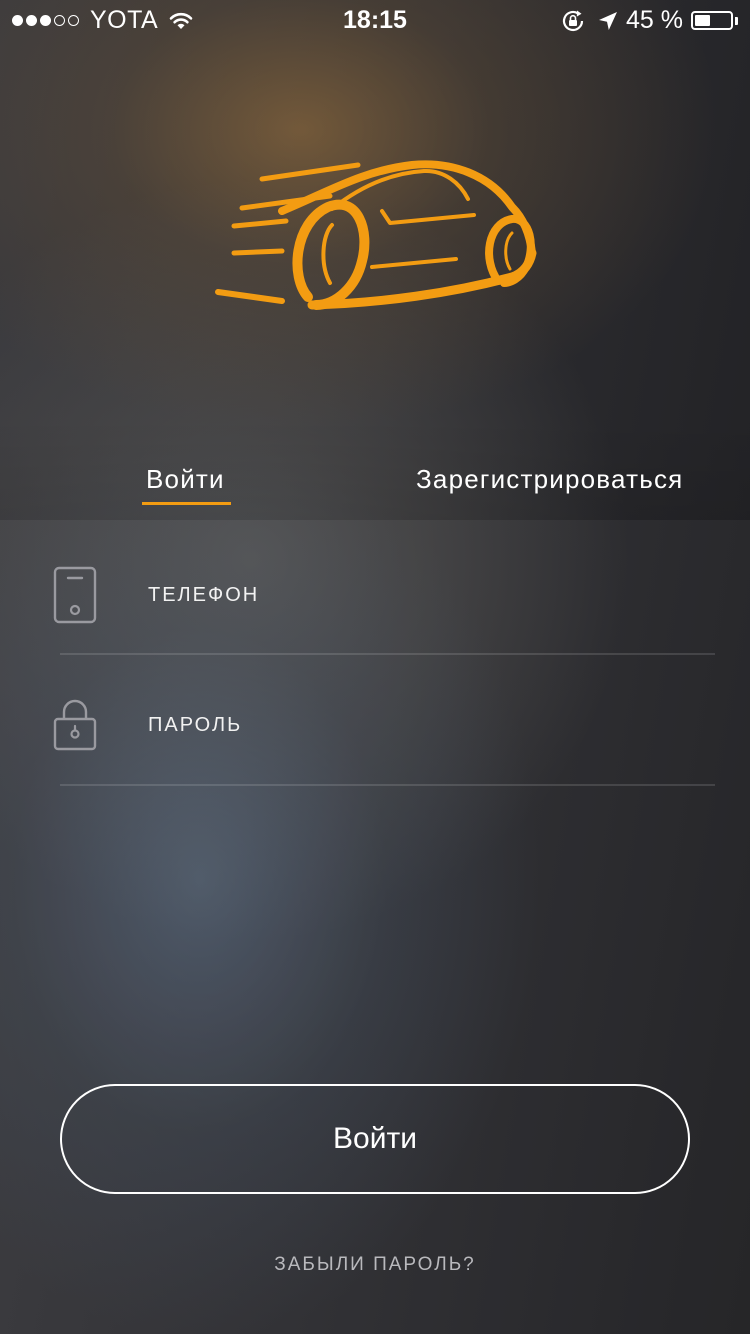 The image size is (750, 1334). I want to click on active-tab-indicator, so click(186, 503).